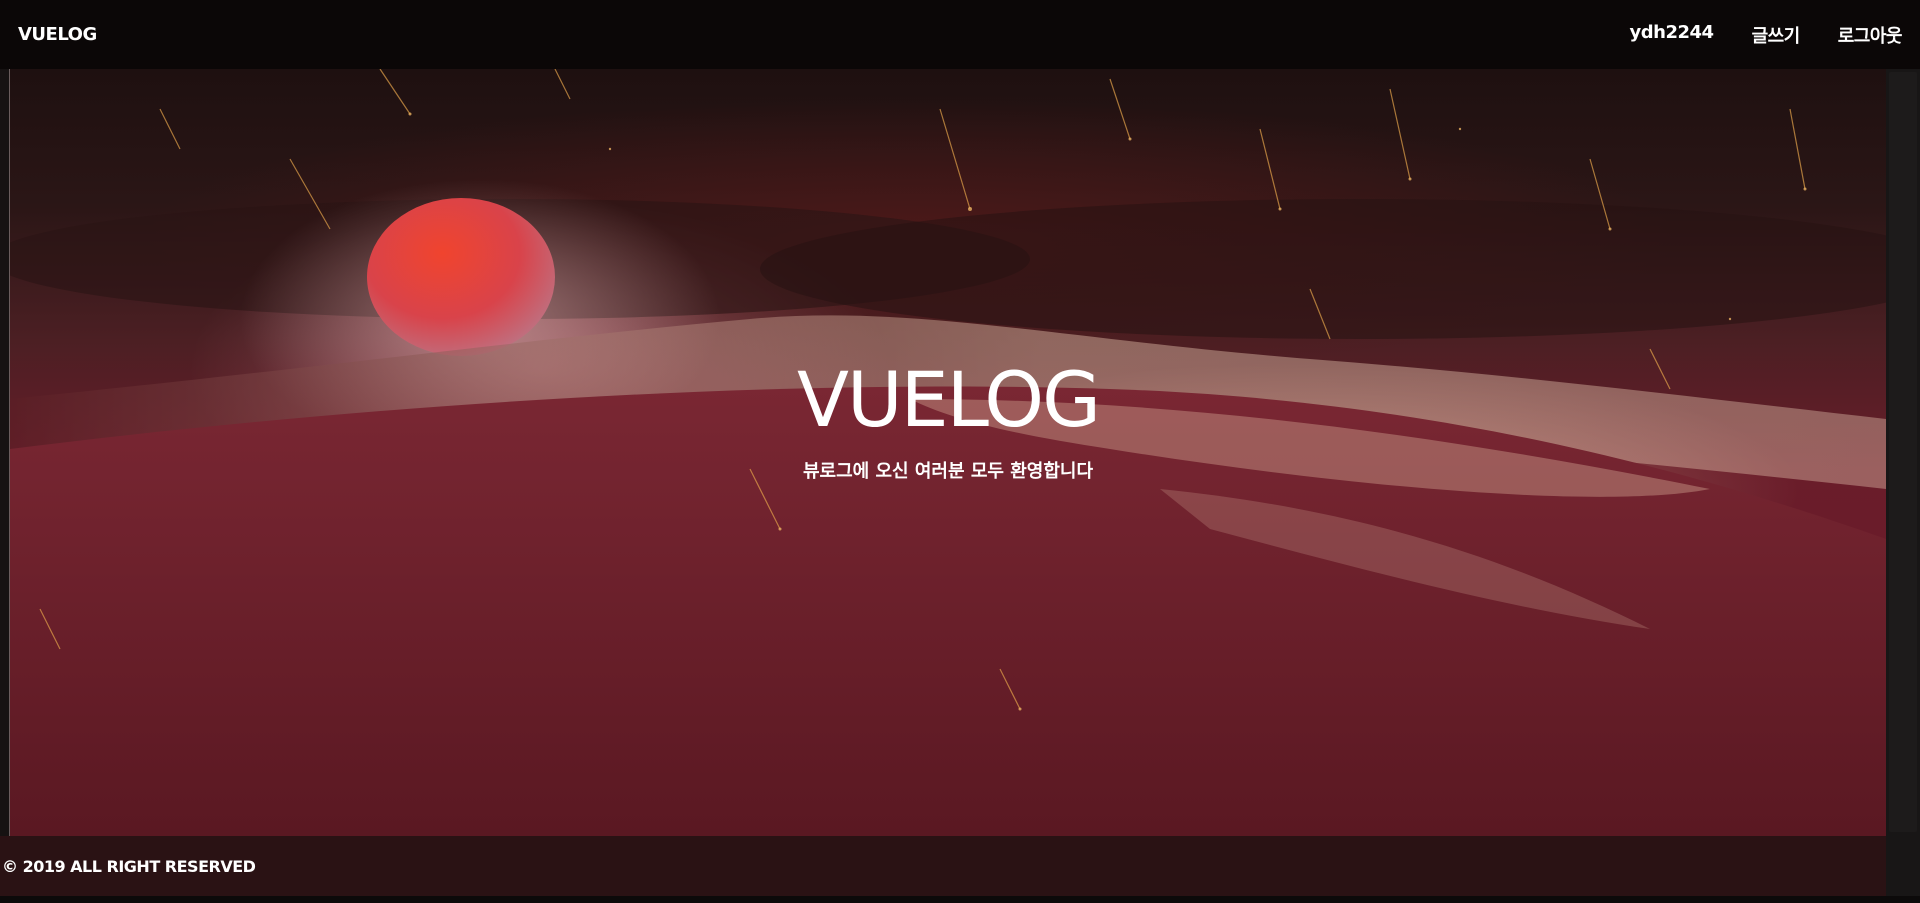  I want to click on left-edge-border, so click(5, 453).